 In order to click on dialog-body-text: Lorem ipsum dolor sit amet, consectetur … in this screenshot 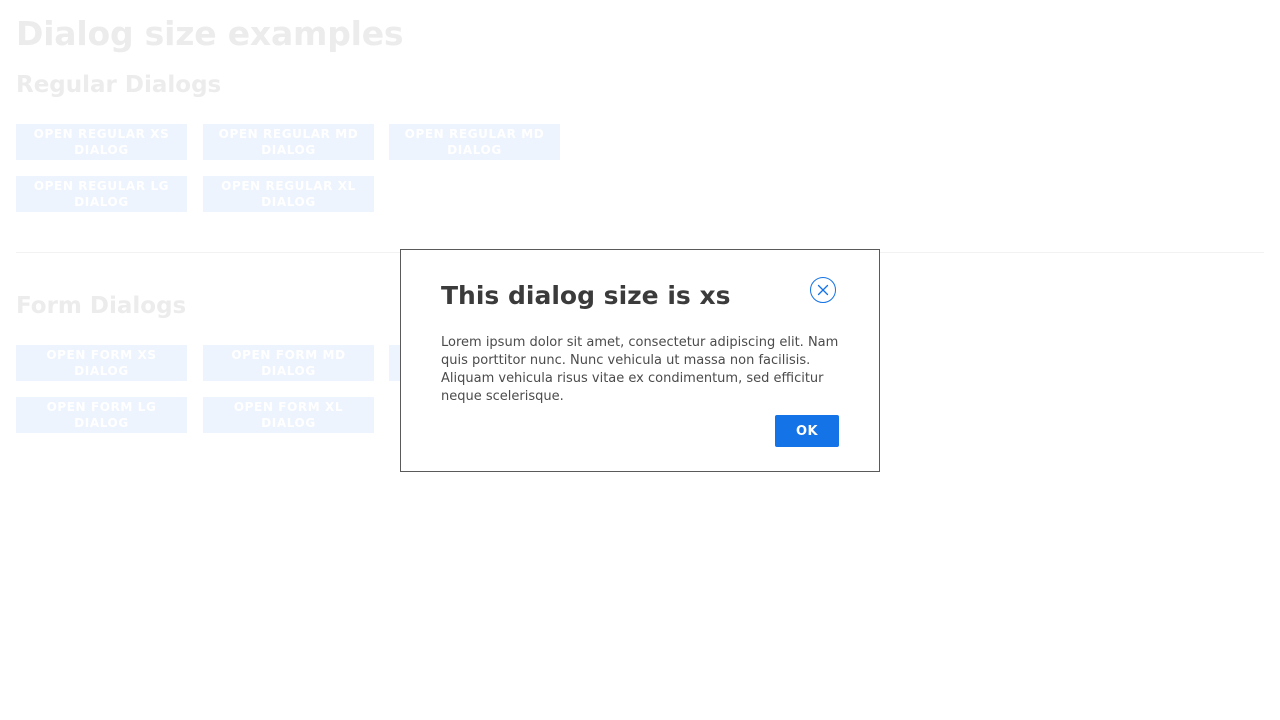, I will do `click(640, 369)`.